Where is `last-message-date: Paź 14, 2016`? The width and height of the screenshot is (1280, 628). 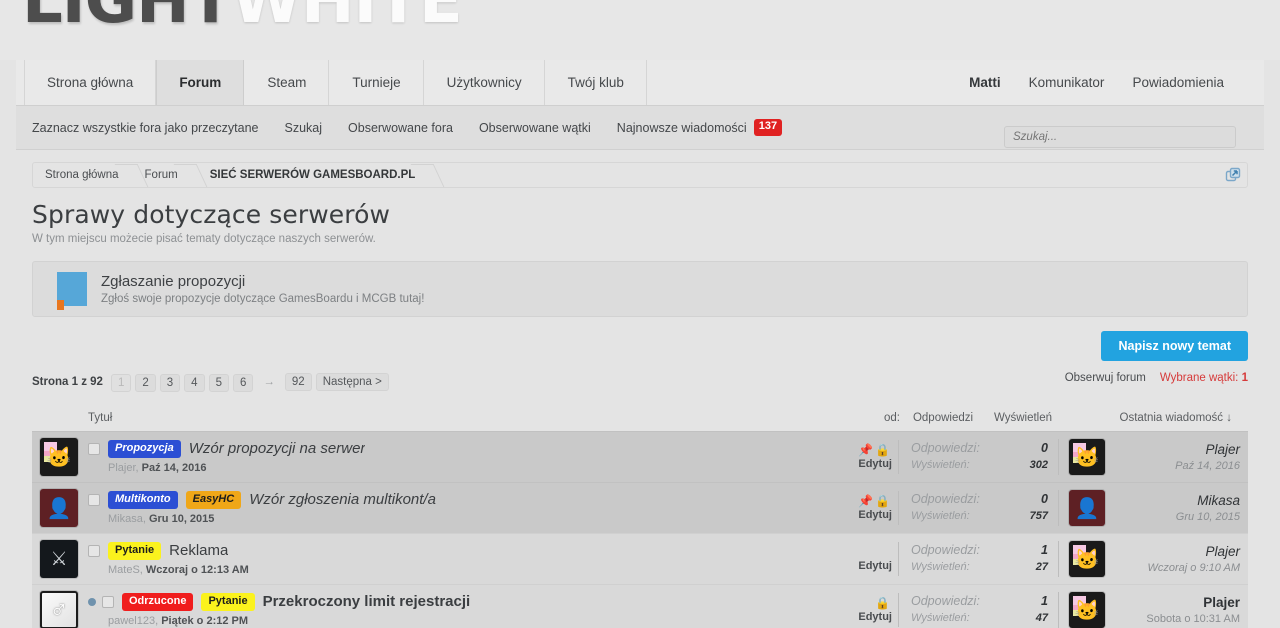
last-message-date: Paź 14, 2016 is located at coordinates (1172, 466).